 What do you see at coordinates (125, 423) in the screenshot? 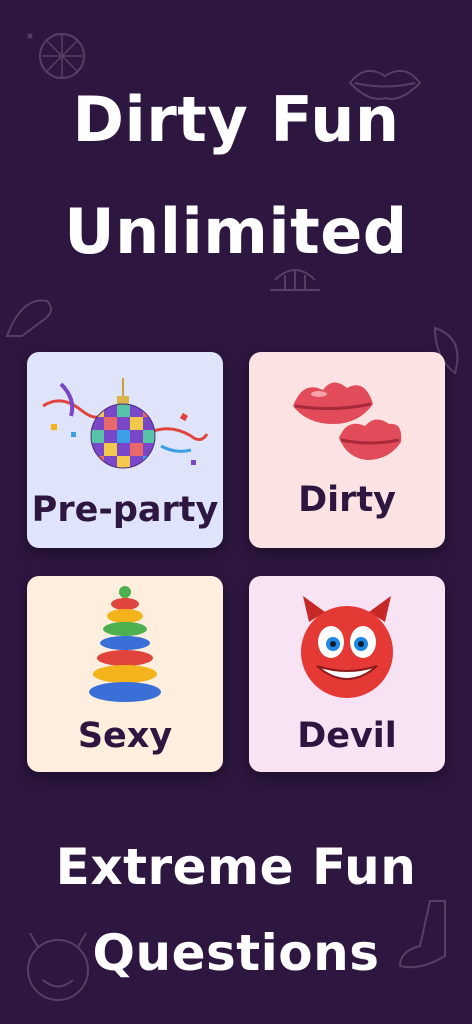
I see `disco-ball-icon` at bounding box center [125, 423].